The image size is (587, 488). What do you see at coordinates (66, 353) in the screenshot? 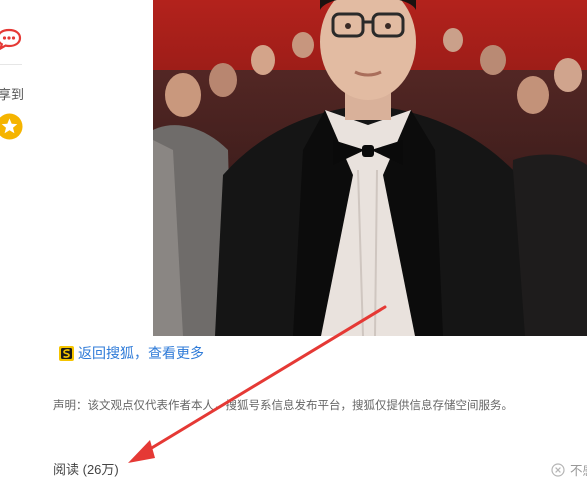
I see `sohu-logo-icon` at bounding box center [66, 353].